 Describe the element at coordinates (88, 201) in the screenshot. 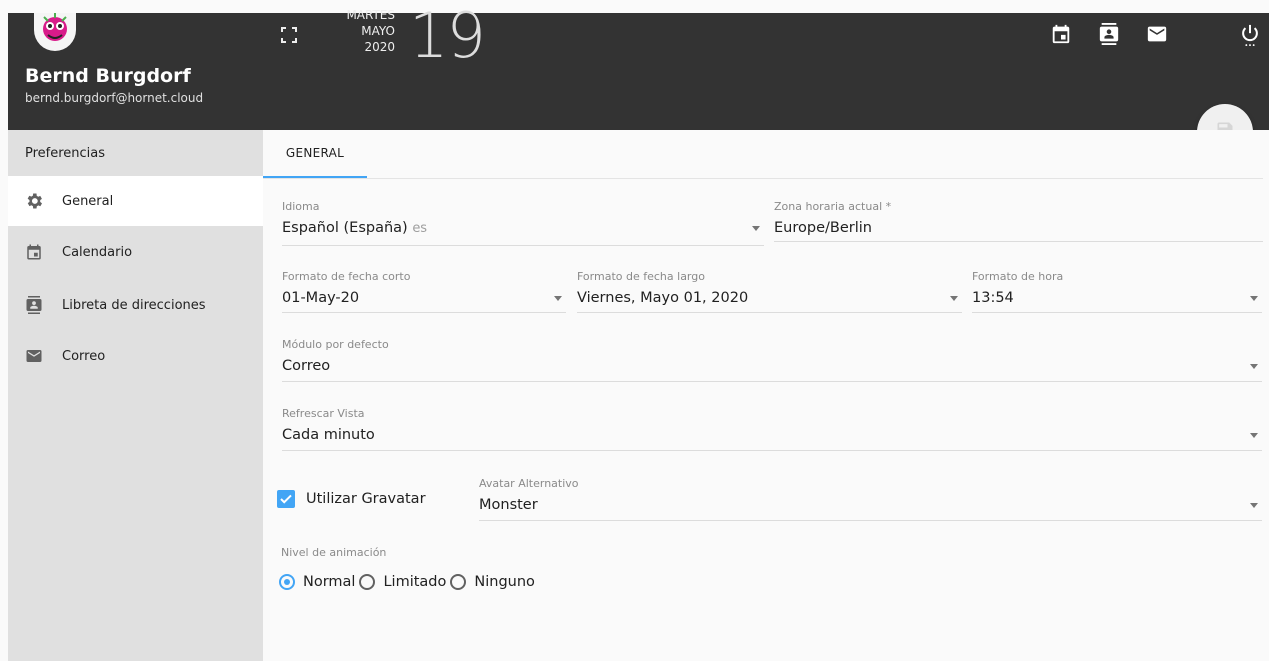

I see `sidebar-item-label: General` at that location.